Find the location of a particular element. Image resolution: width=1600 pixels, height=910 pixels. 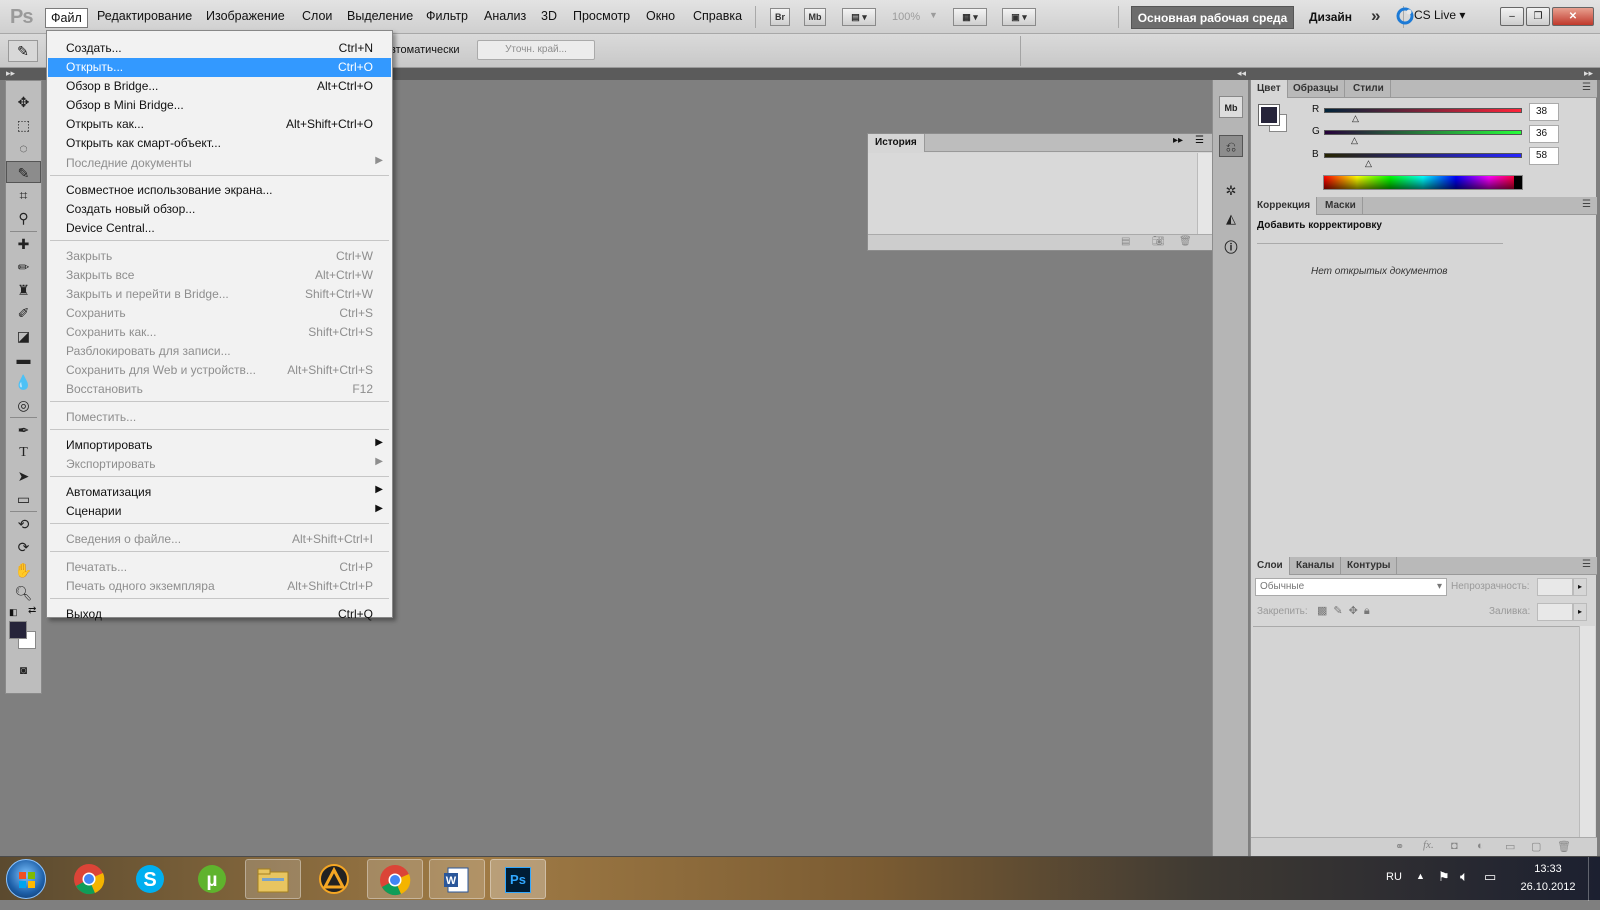

history-panel-icon: ⎌ is located at coordinates (1231, 146).